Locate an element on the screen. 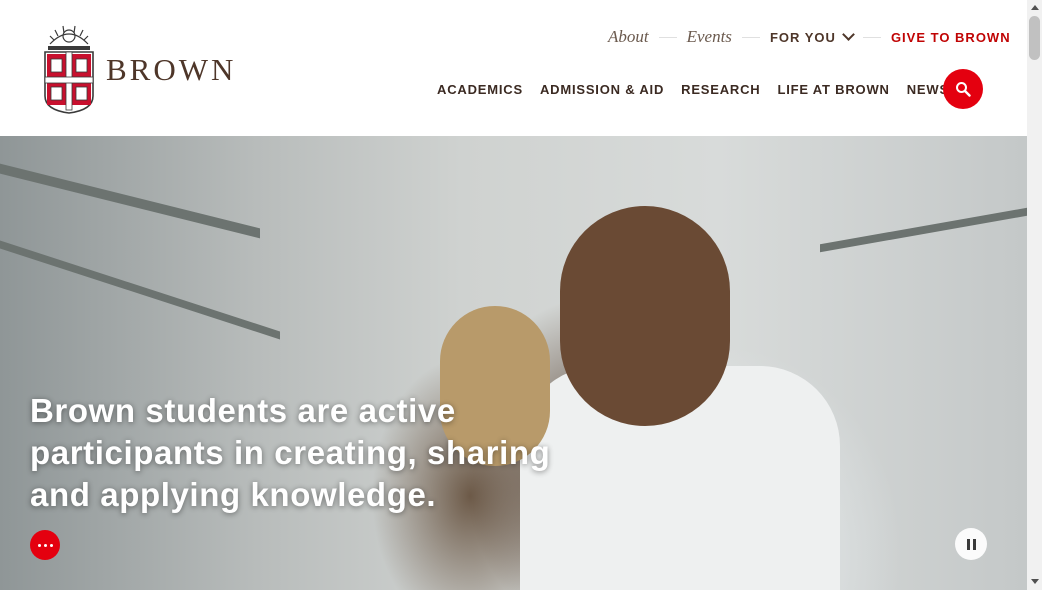  page-scrollbar is located at coordinates (1034, 295).